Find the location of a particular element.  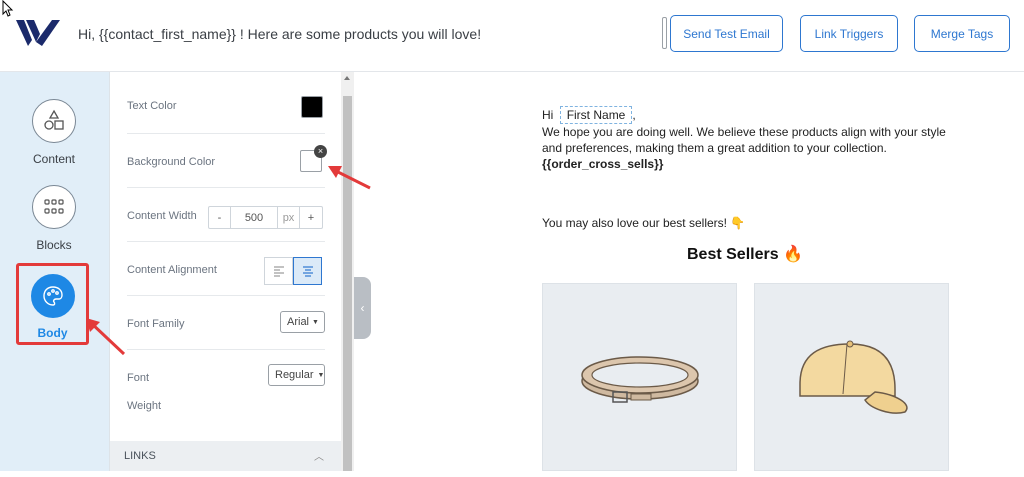

font-weight-row: Font Weight Regular ▼ is located at coordinates (226, 395).